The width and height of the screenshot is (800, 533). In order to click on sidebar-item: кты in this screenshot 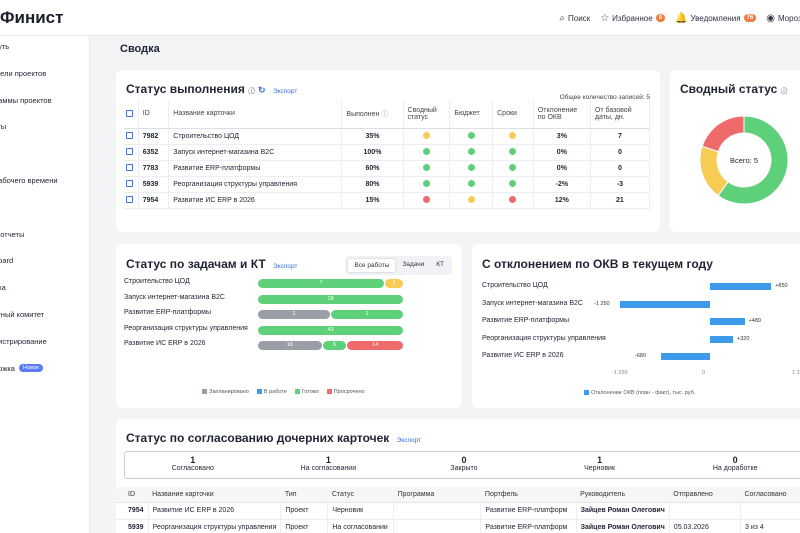, I will do `click(3, 126)`.